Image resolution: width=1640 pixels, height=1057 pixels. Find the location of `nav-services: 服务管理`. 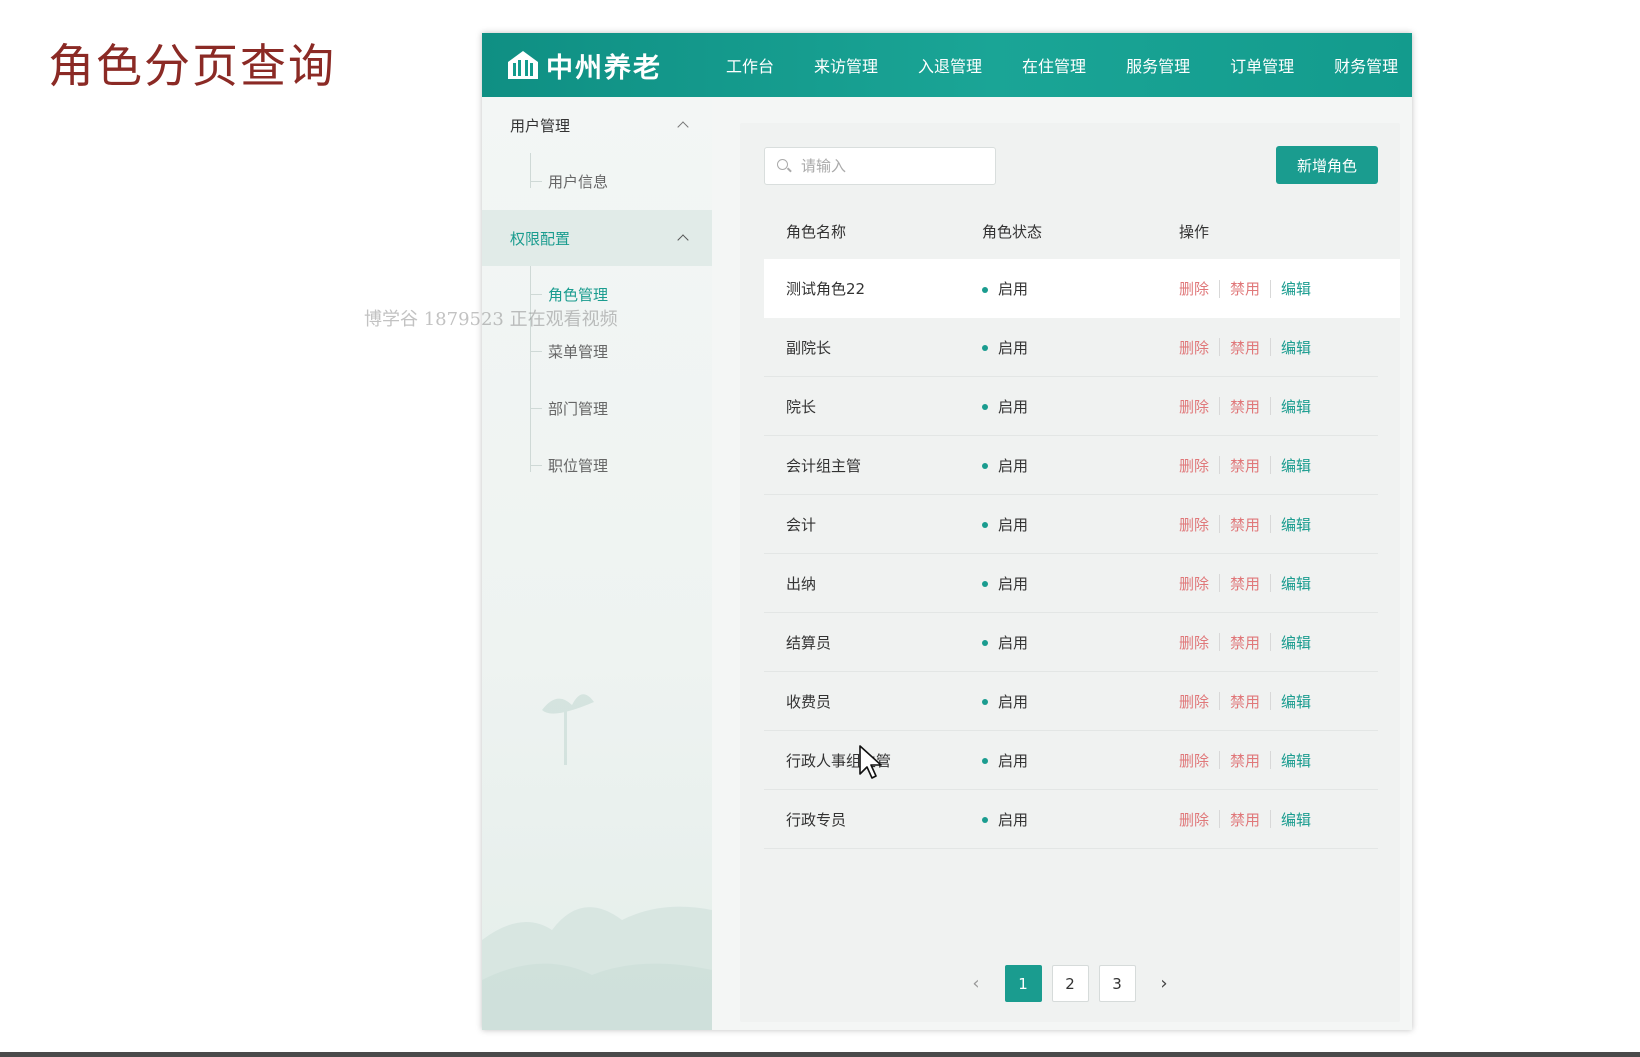

nav-services: 服务管理 is located at coordinates (1158, 65).